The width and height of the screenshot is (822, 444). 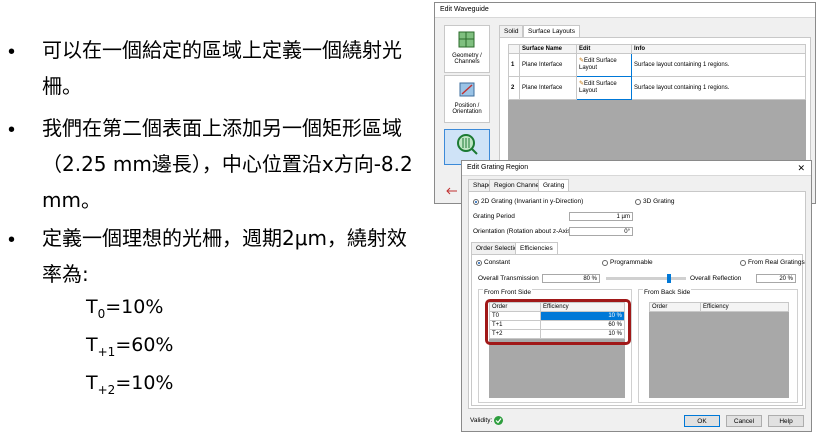 What do you see at coordinates (558, 322) in the screenshot?
I see `highlight-callout` at bounding box center [558, 322].